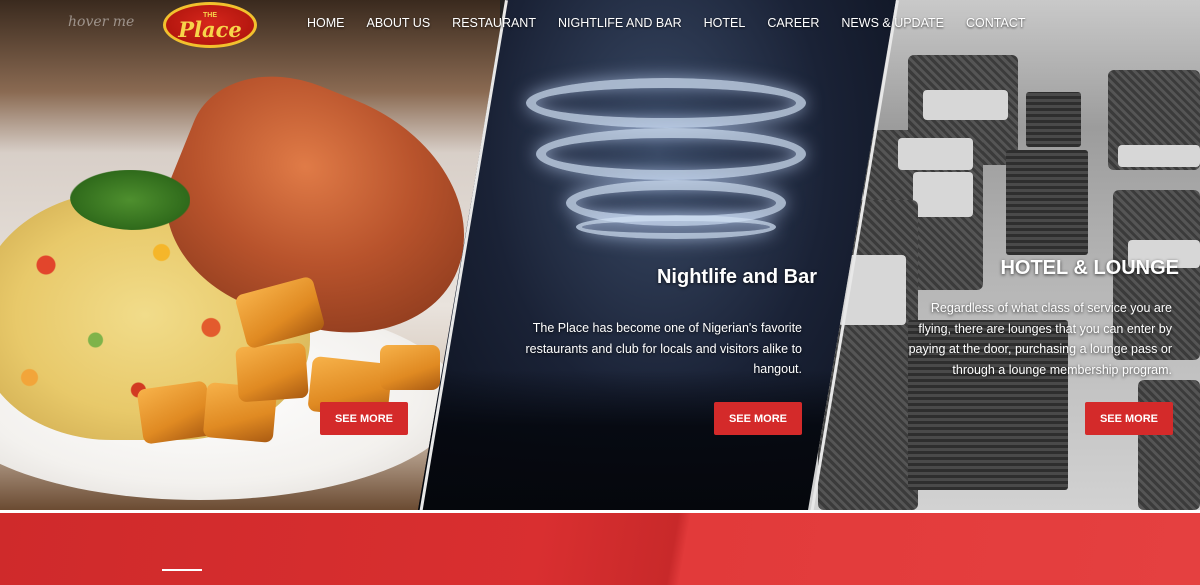  Describe the element at coordinates (777, 369) in the screenshot. I see `nightlife-description-line: hangout.` at that location.